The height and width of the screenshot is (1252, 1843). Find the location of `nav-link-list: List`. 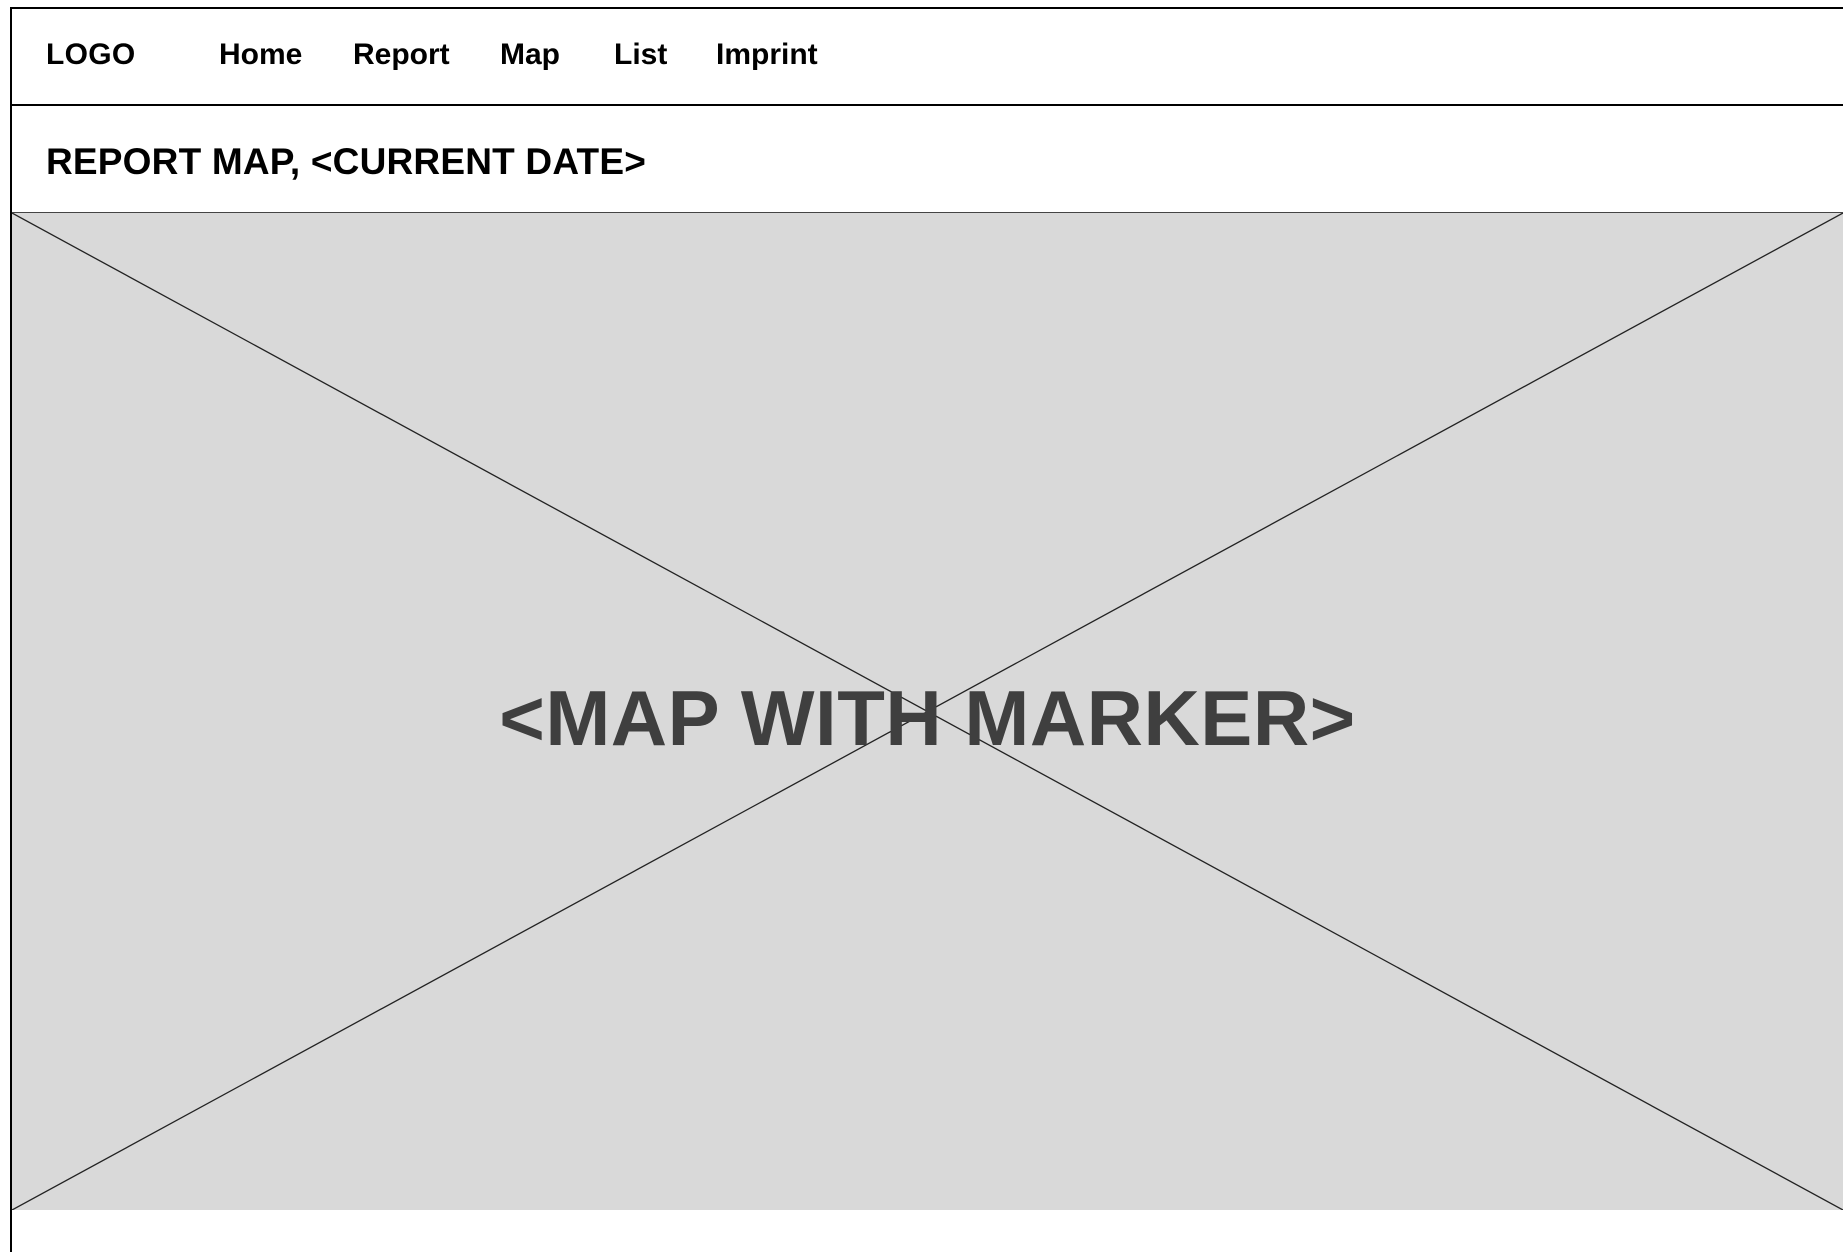

nav-link-list: List is located at coordinates (640, 55).